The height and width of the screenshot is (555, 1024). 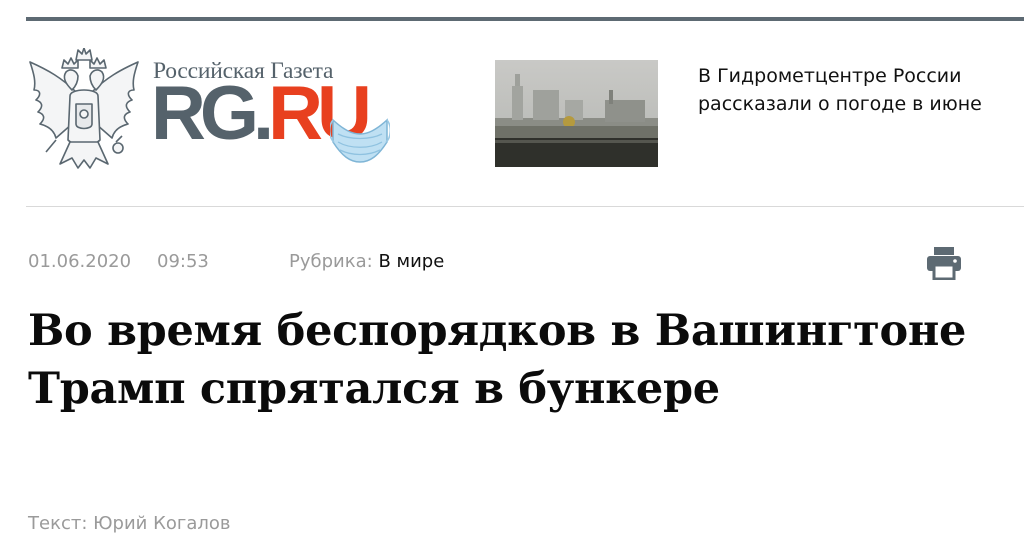 I want to click on moscow-skyline-photo, so click(x=576, y=113).